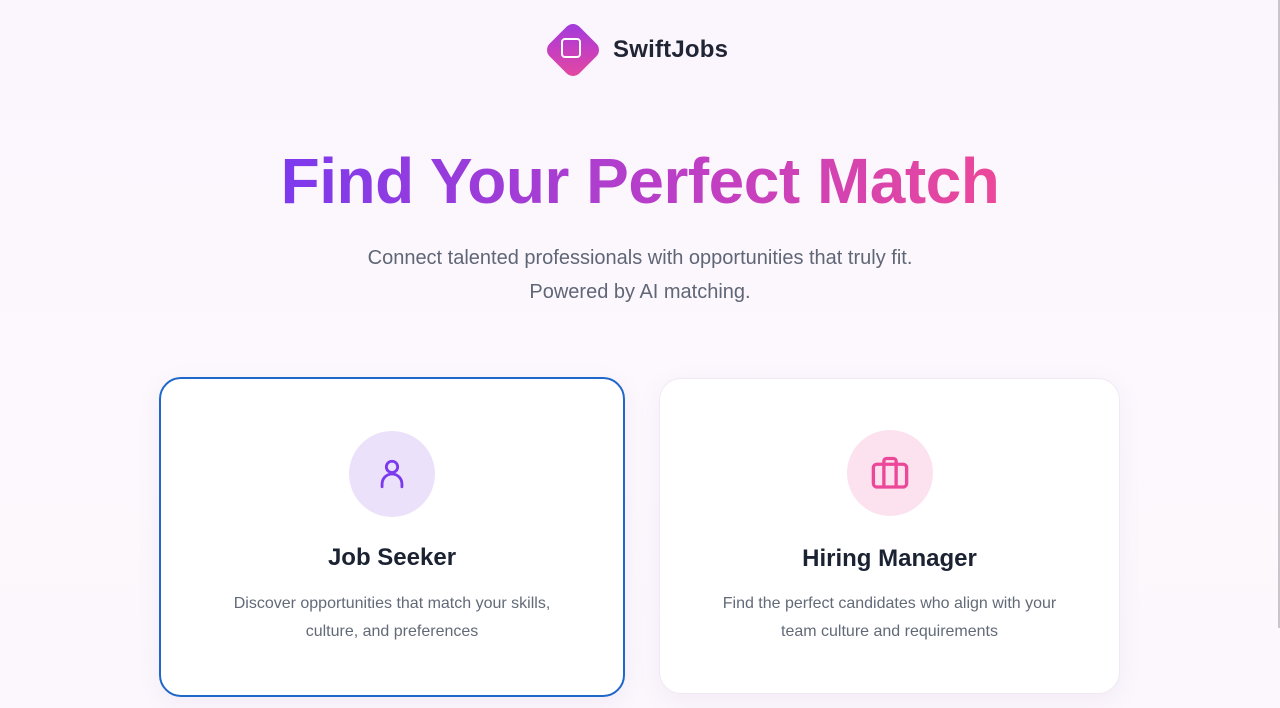 The image size is (1280, 708). Describe the element at coordinates (640, 292) in the screenshot. I see `subtitle-line-2: Powered by AI matching.` at that location.